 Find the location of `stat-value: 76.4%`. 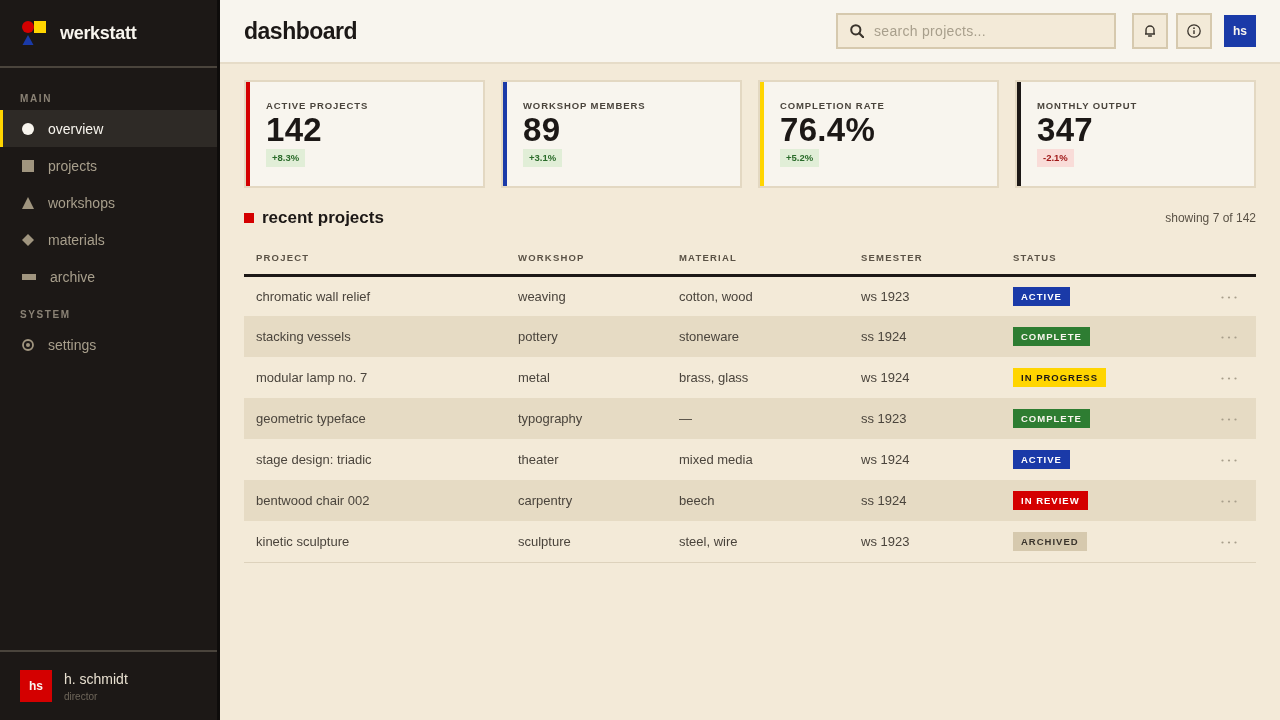

stat-value: 76.4% is located at coordinates (828, 130).